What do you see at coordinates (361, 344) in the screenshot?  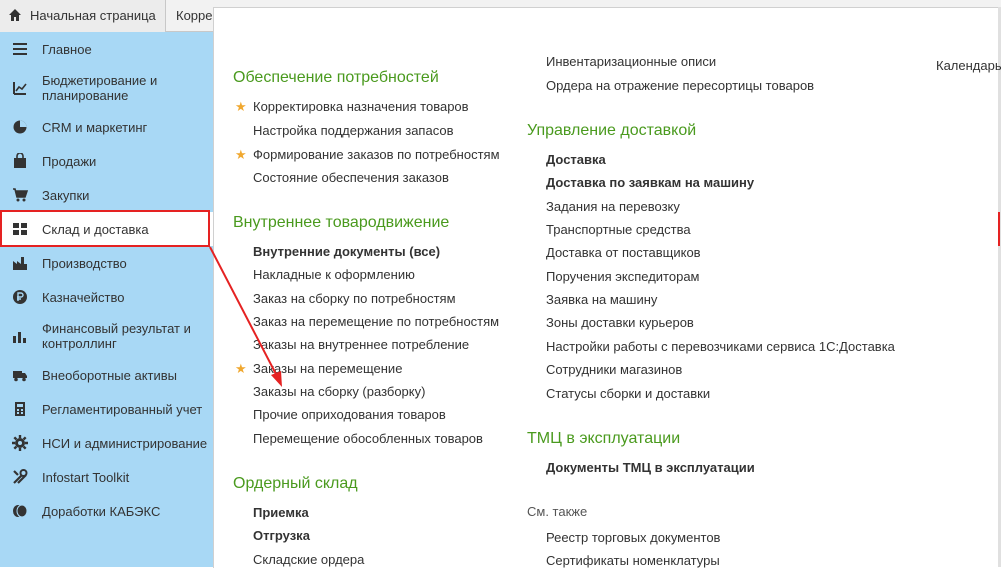 I see `link-internal: Заказы на внутреннее потребление` at bounding box center [361, 344].